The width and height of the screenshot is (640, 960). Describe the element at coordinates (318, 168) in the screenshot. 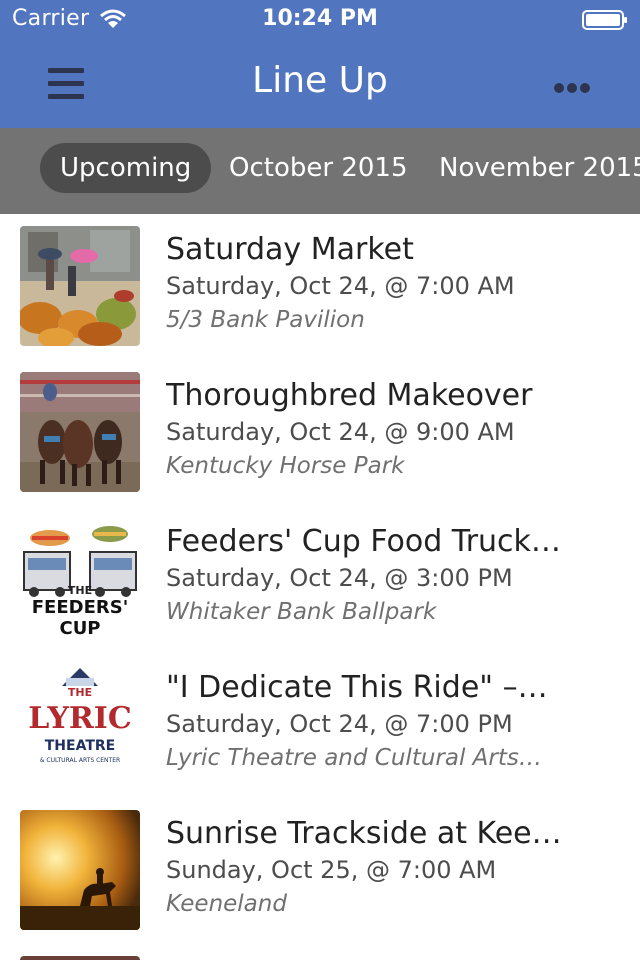

I see `tab-october-2015: October 2015` at that location.